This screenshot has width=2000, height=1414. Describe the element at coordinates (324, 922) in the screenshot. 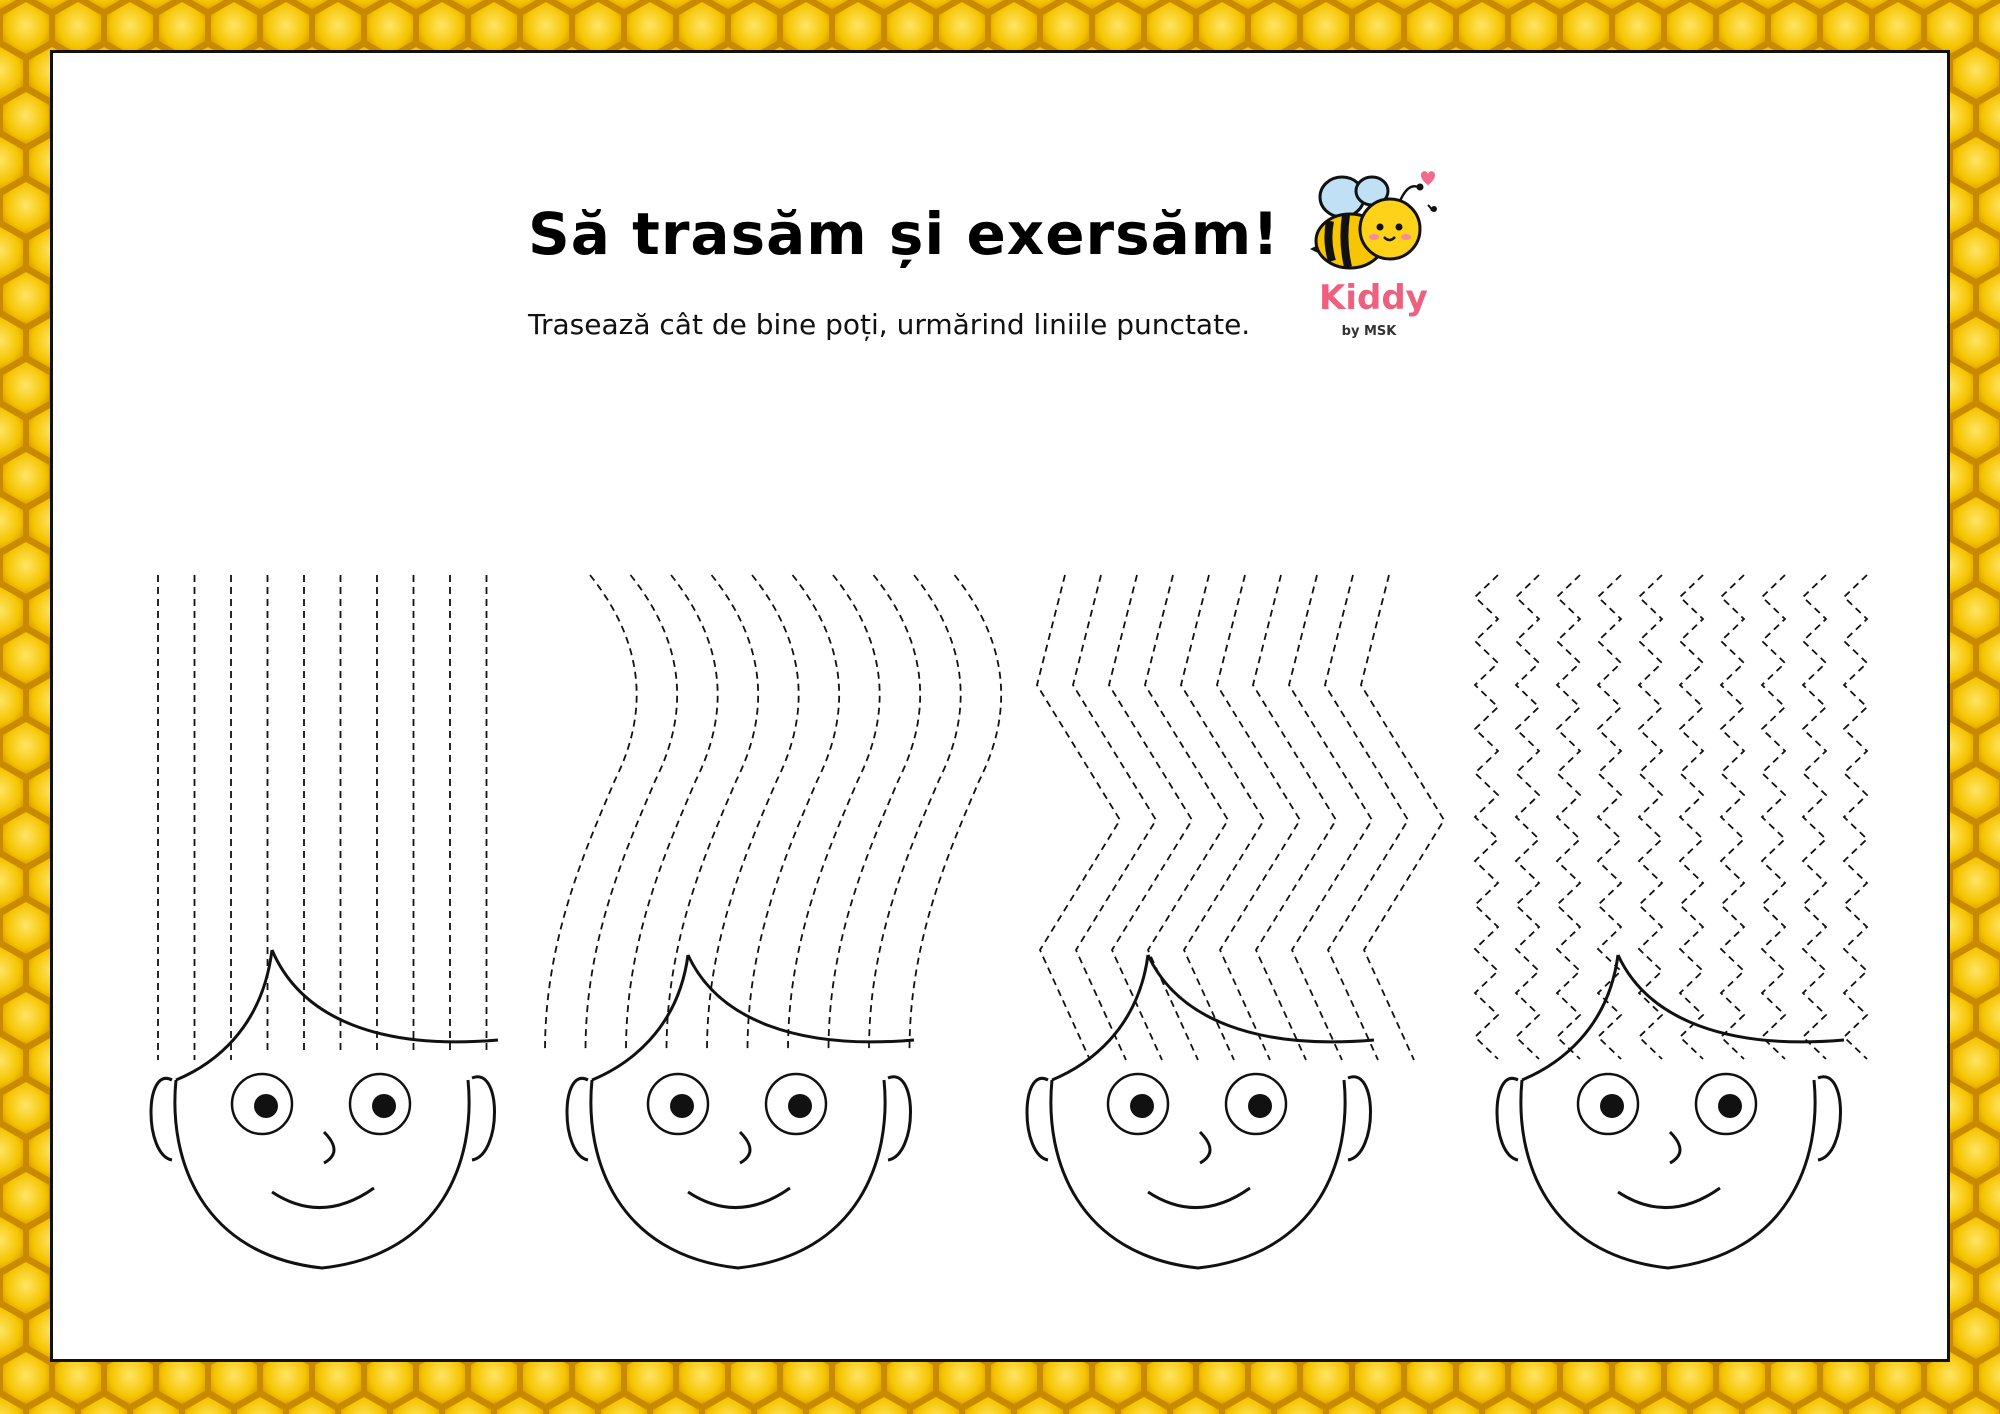

I see `tracing-exercise-1-straight` at that location.